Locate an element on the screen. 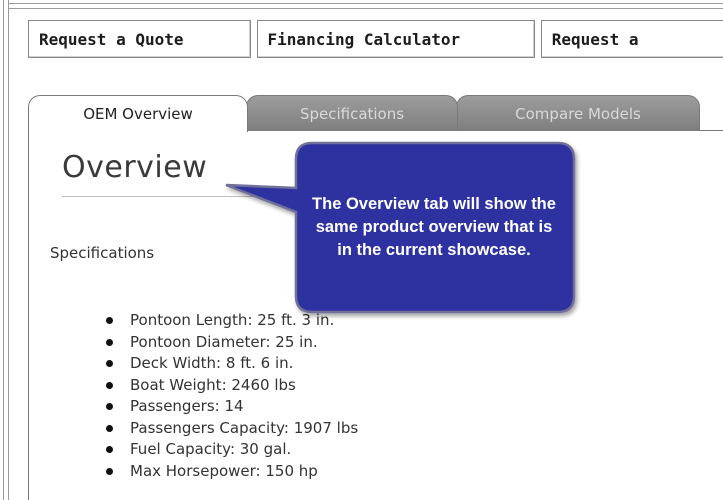 This screenshot has height=500, width=723. title-divider is located at coordinates (182, 196).